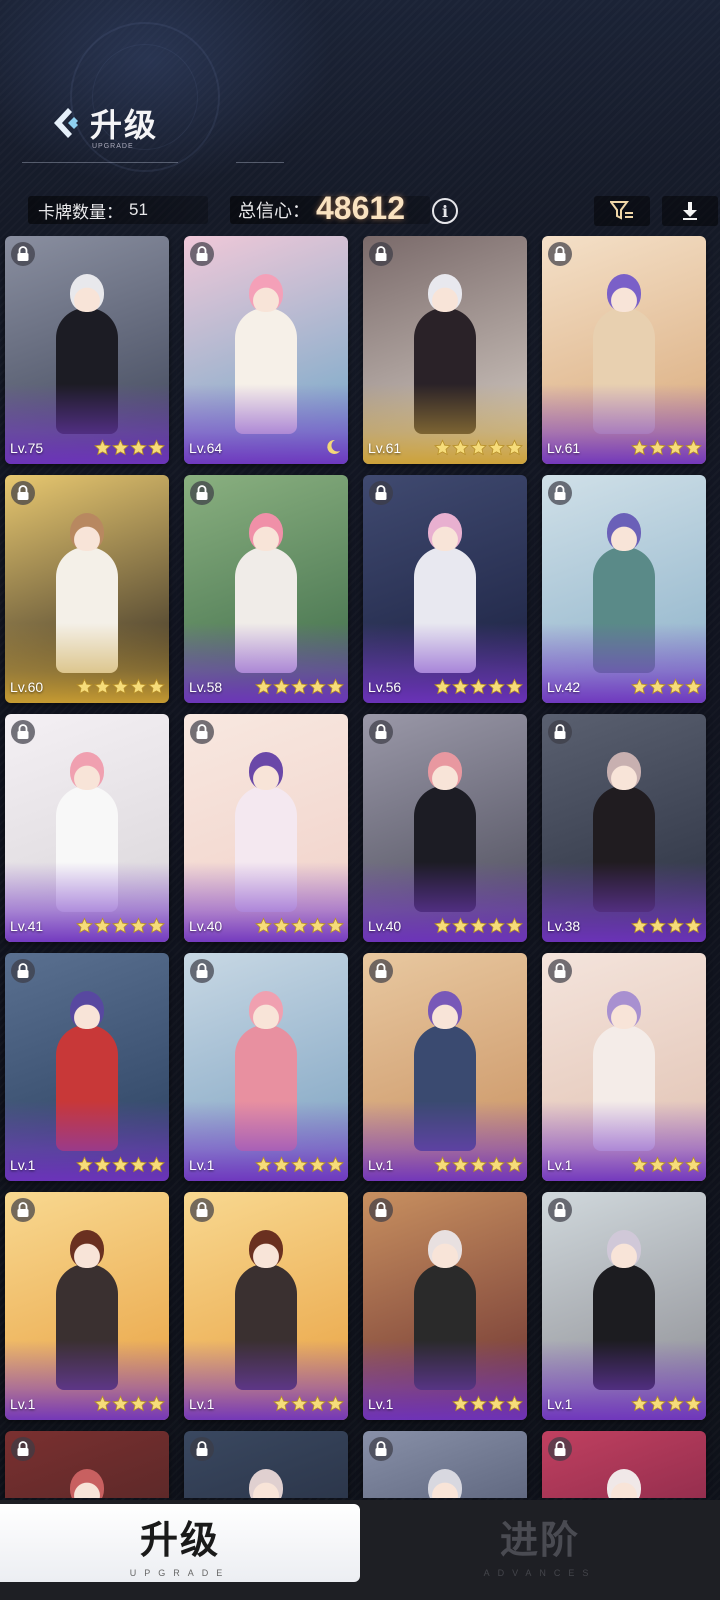 This screenshot has height=1600, width=720. Describe the element at coordinates (445, 1478) in the screenshot. I see `character-figure` at that location.